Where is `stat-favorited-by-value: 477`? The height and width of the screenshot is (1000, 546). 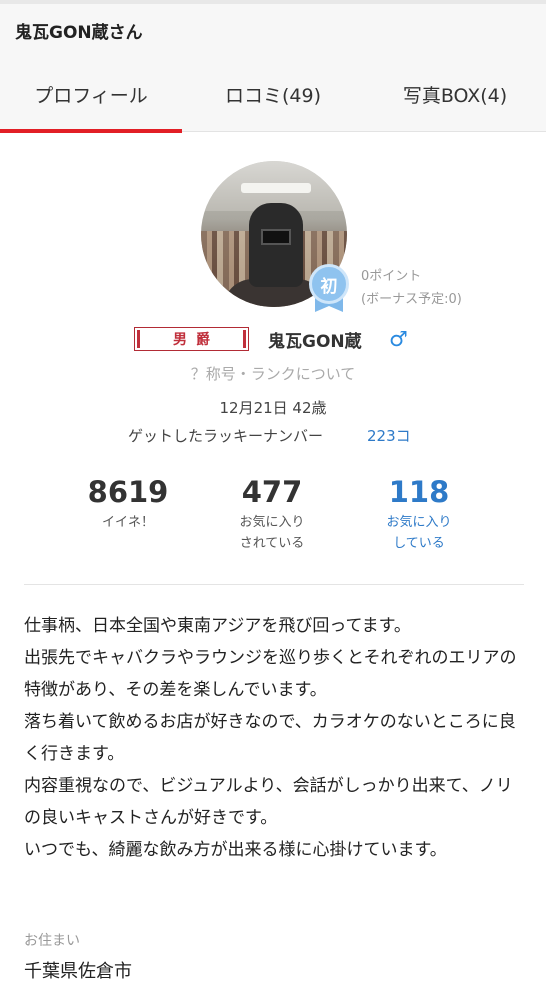
stat-favorited-by-value: 477 is located at coordinates (272, 492).